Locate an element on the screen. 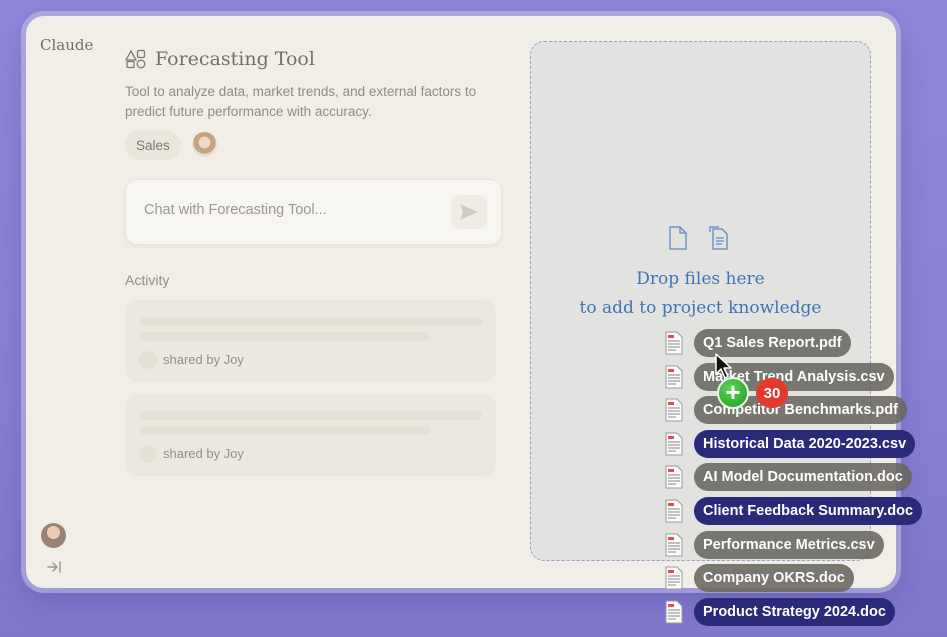 This screenshot has height=637, width=947. file-name-pill: Company OKRS.doc is located at coordinates (774, 578).